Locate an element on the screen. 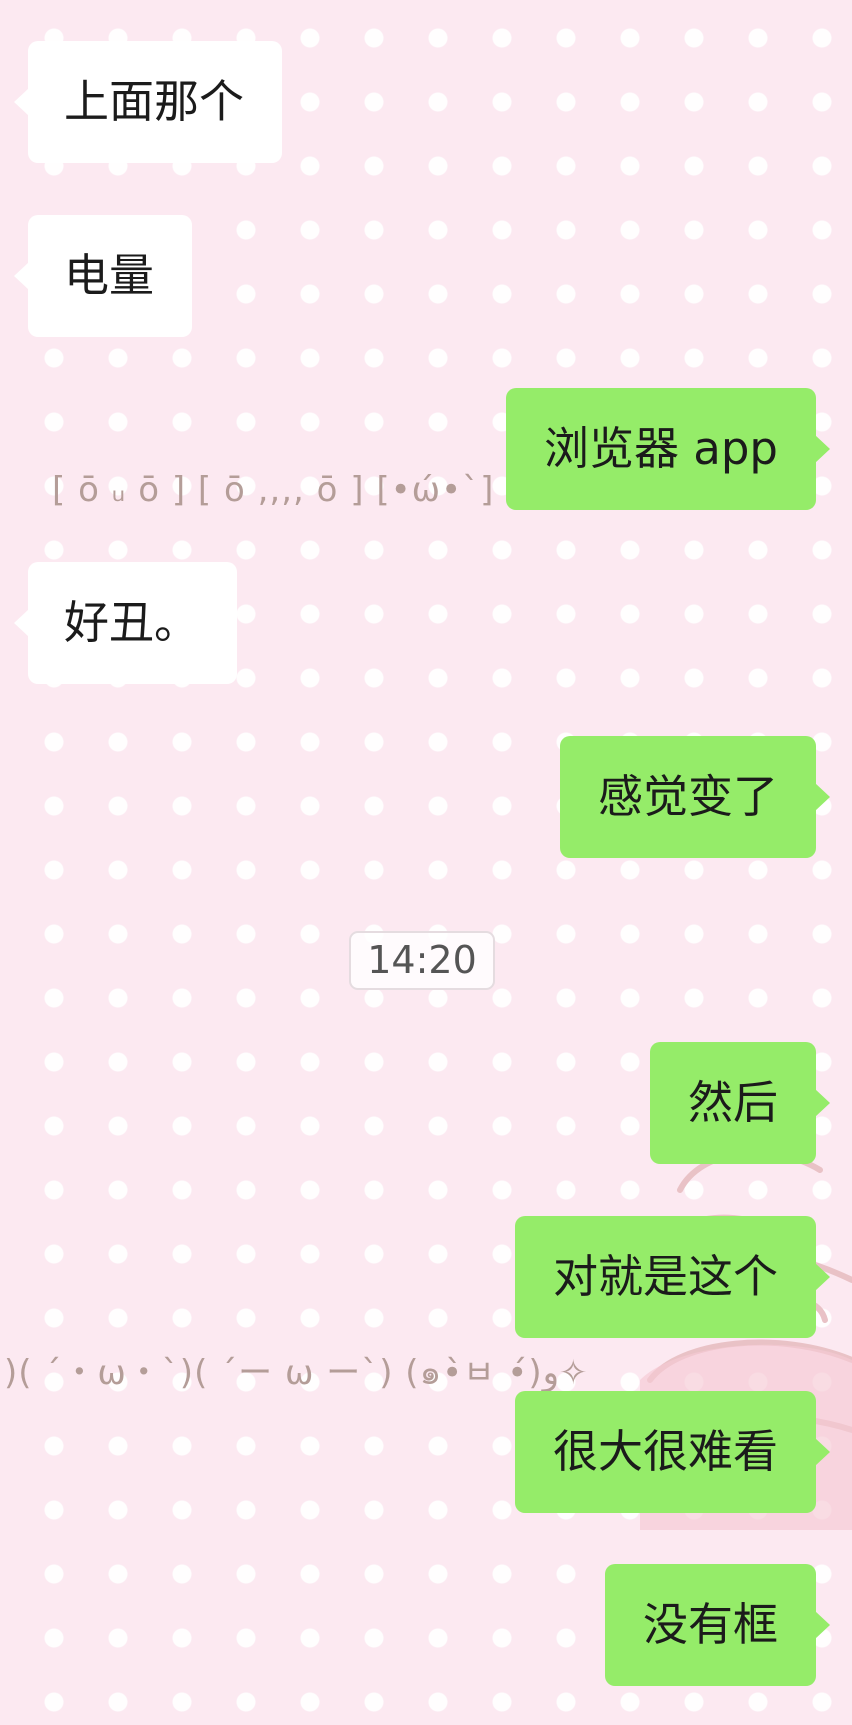 The width and height of the screenshot is (852, 1725). outgoing-message-bubble: 然后 is located at coordinates (740, 1103).